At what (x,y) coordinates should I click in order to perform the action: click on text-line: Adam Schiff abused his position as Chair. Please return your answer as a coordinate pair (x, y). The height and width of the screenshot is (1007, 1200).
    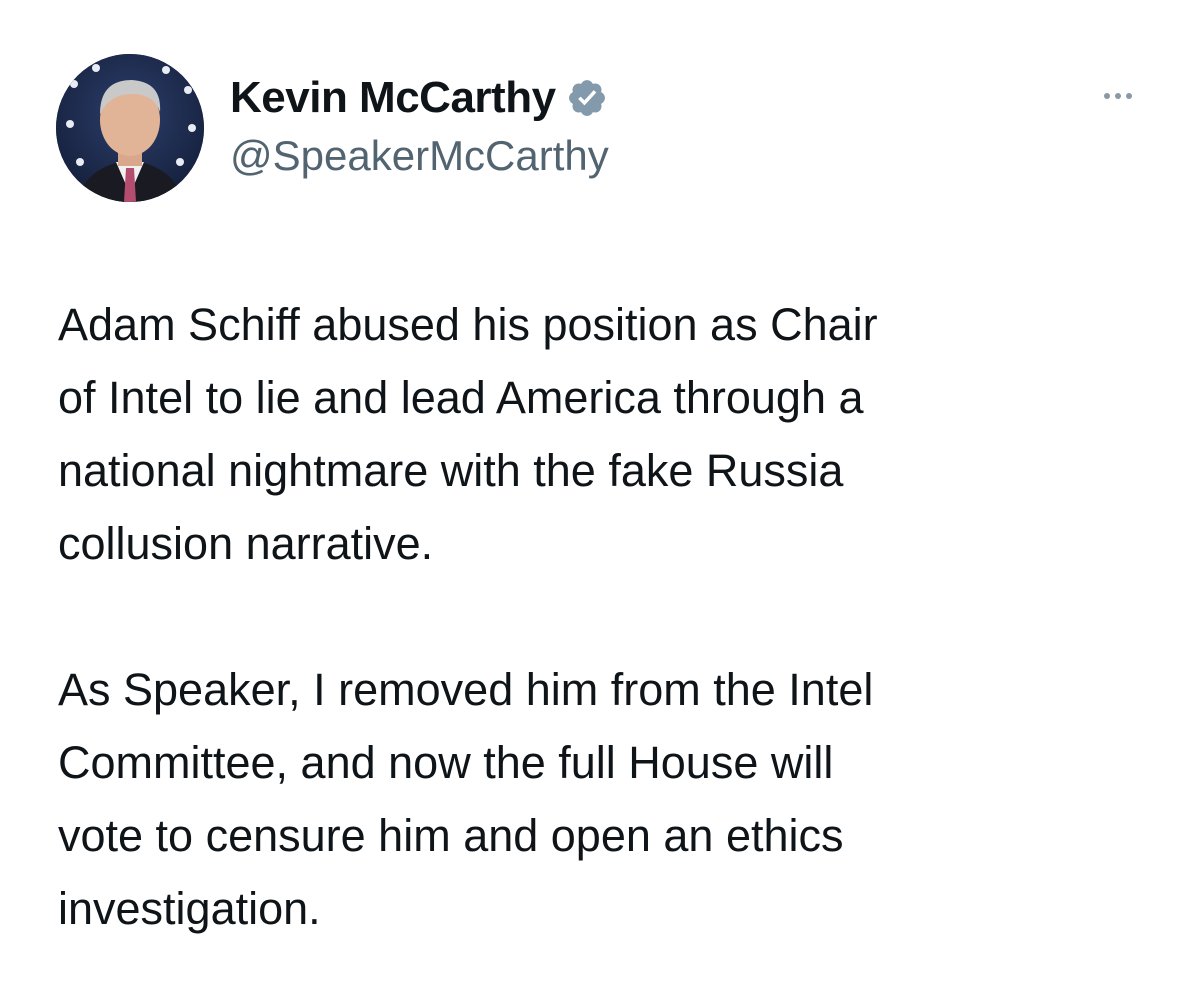
    Looking at the image, I should click on (468, 324).